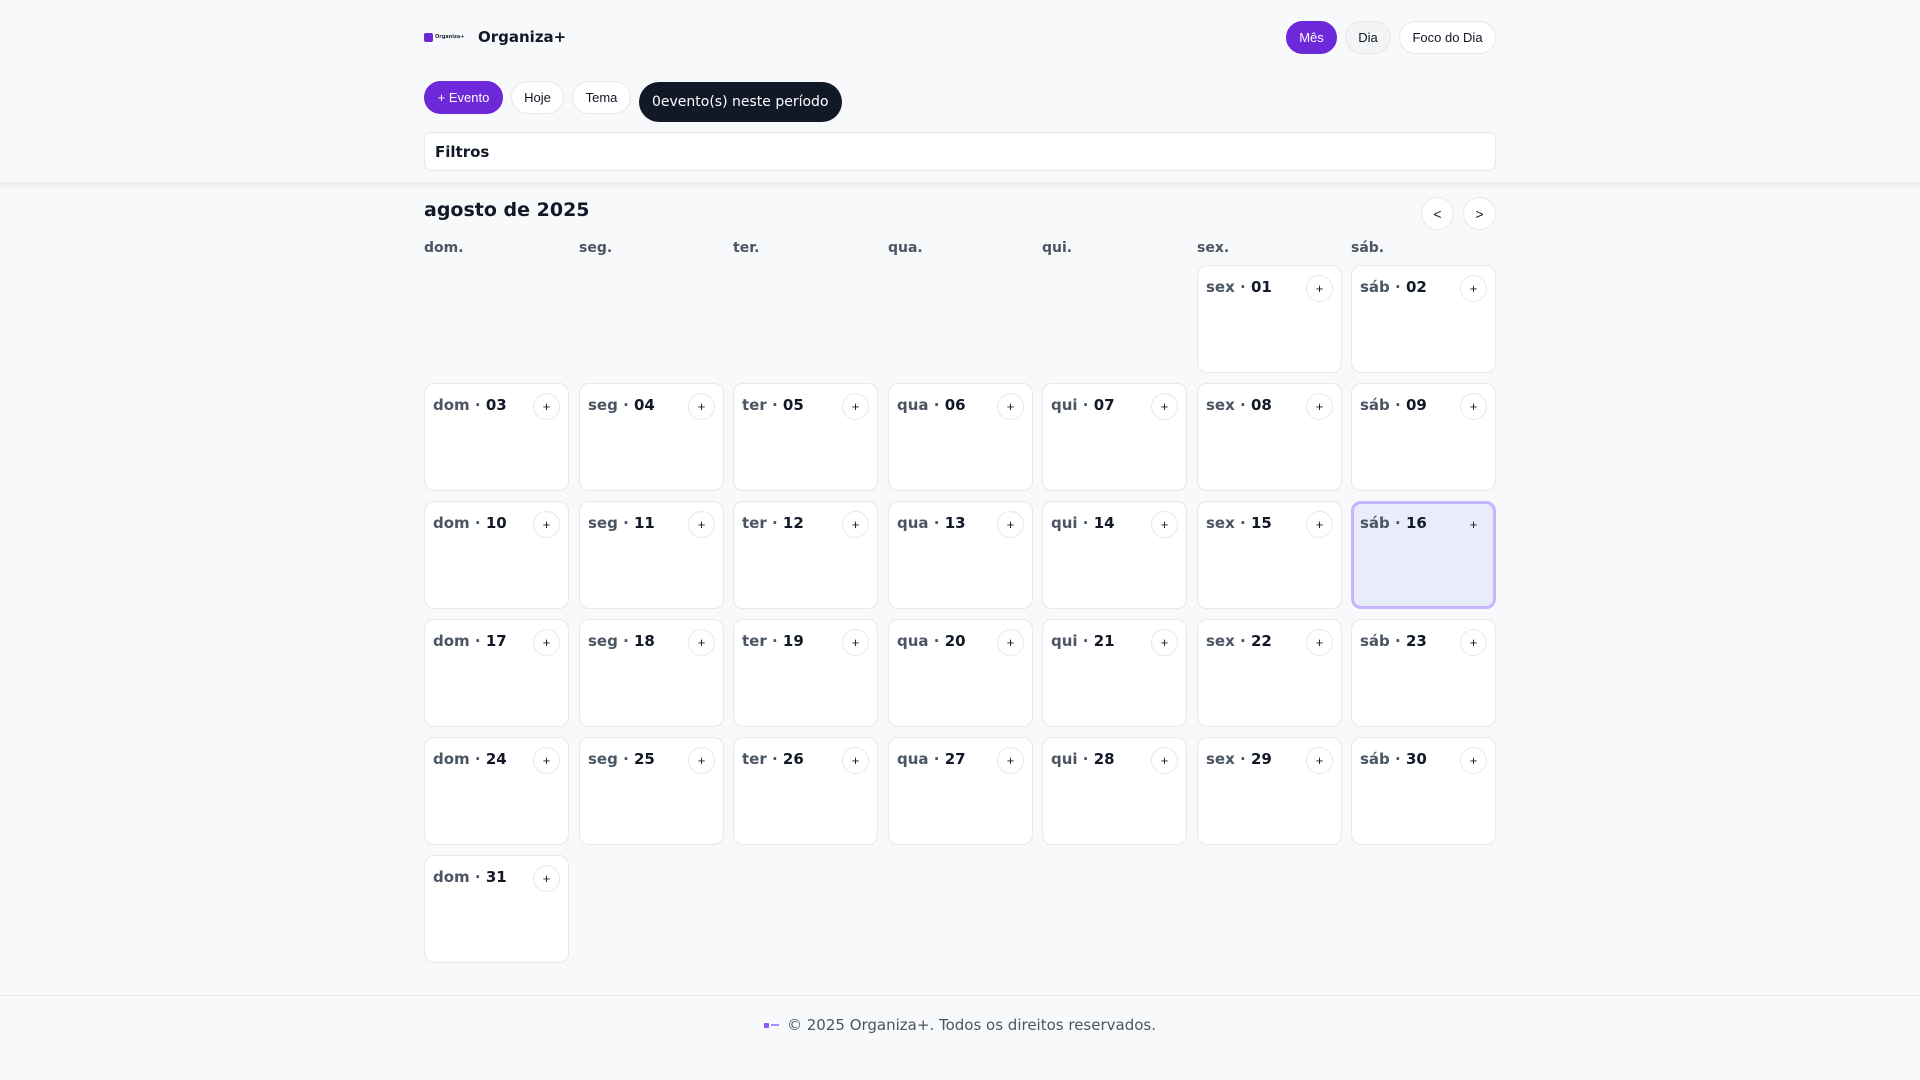  I want to click on day-label: sáb · 23, so click(1393, 641).